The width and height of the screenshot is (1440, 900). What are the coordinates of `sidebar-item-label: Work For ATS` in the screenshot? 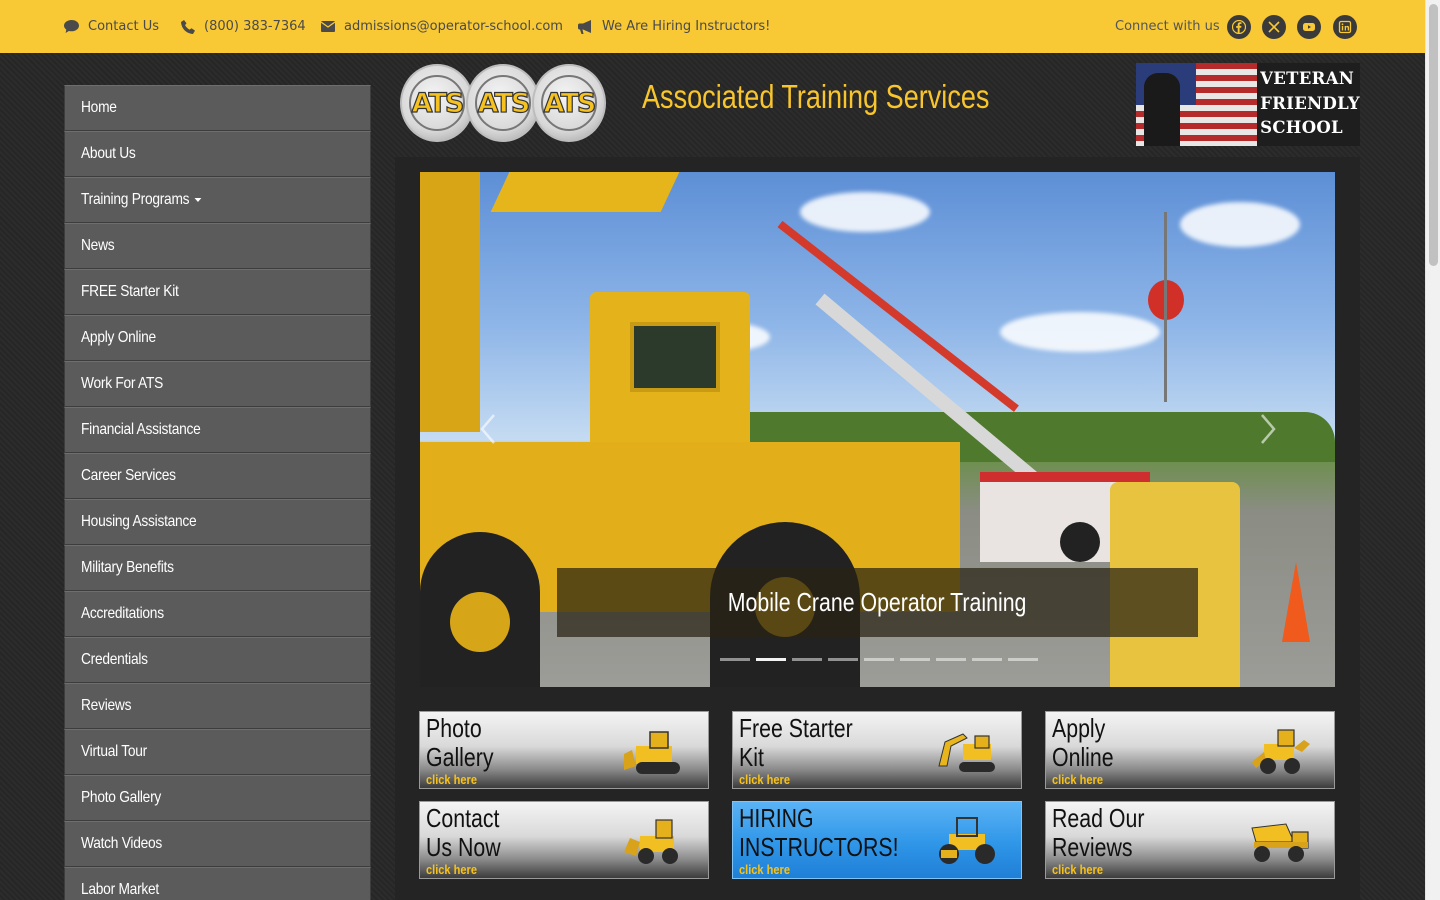 It's located at (122, 383).